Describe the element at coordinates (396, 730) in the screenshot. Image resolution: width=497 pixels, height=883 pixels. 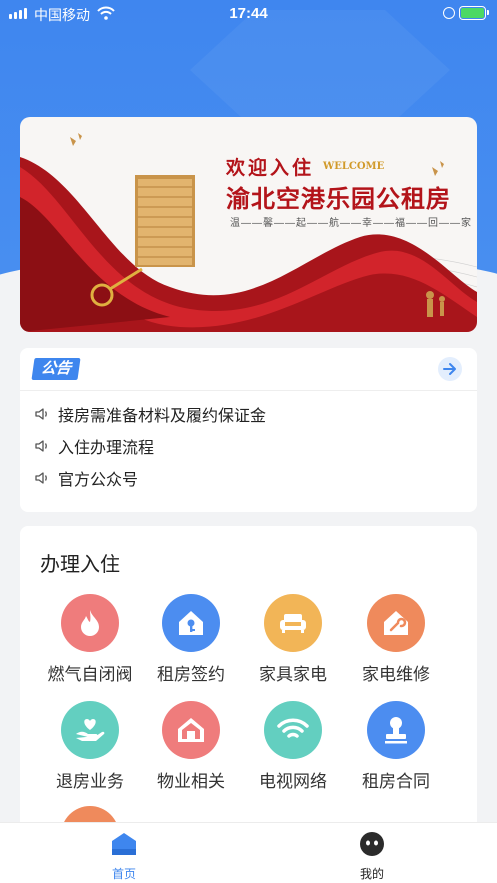
I see `stamp-icon` at that location.